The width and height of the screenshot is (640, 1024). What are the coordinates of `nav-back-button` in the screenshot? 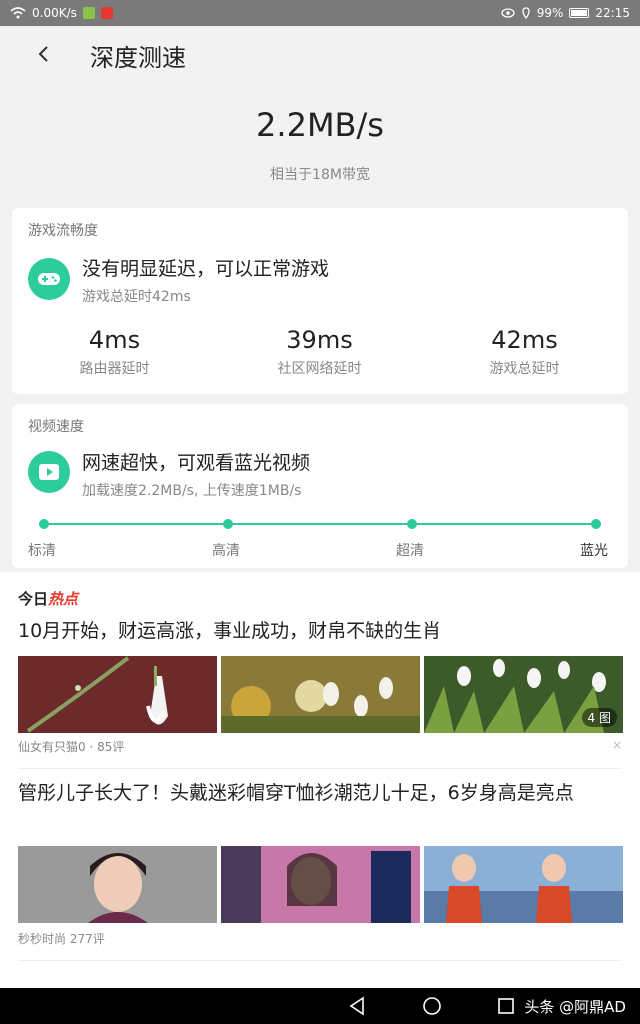 It's located at (358, 1006).